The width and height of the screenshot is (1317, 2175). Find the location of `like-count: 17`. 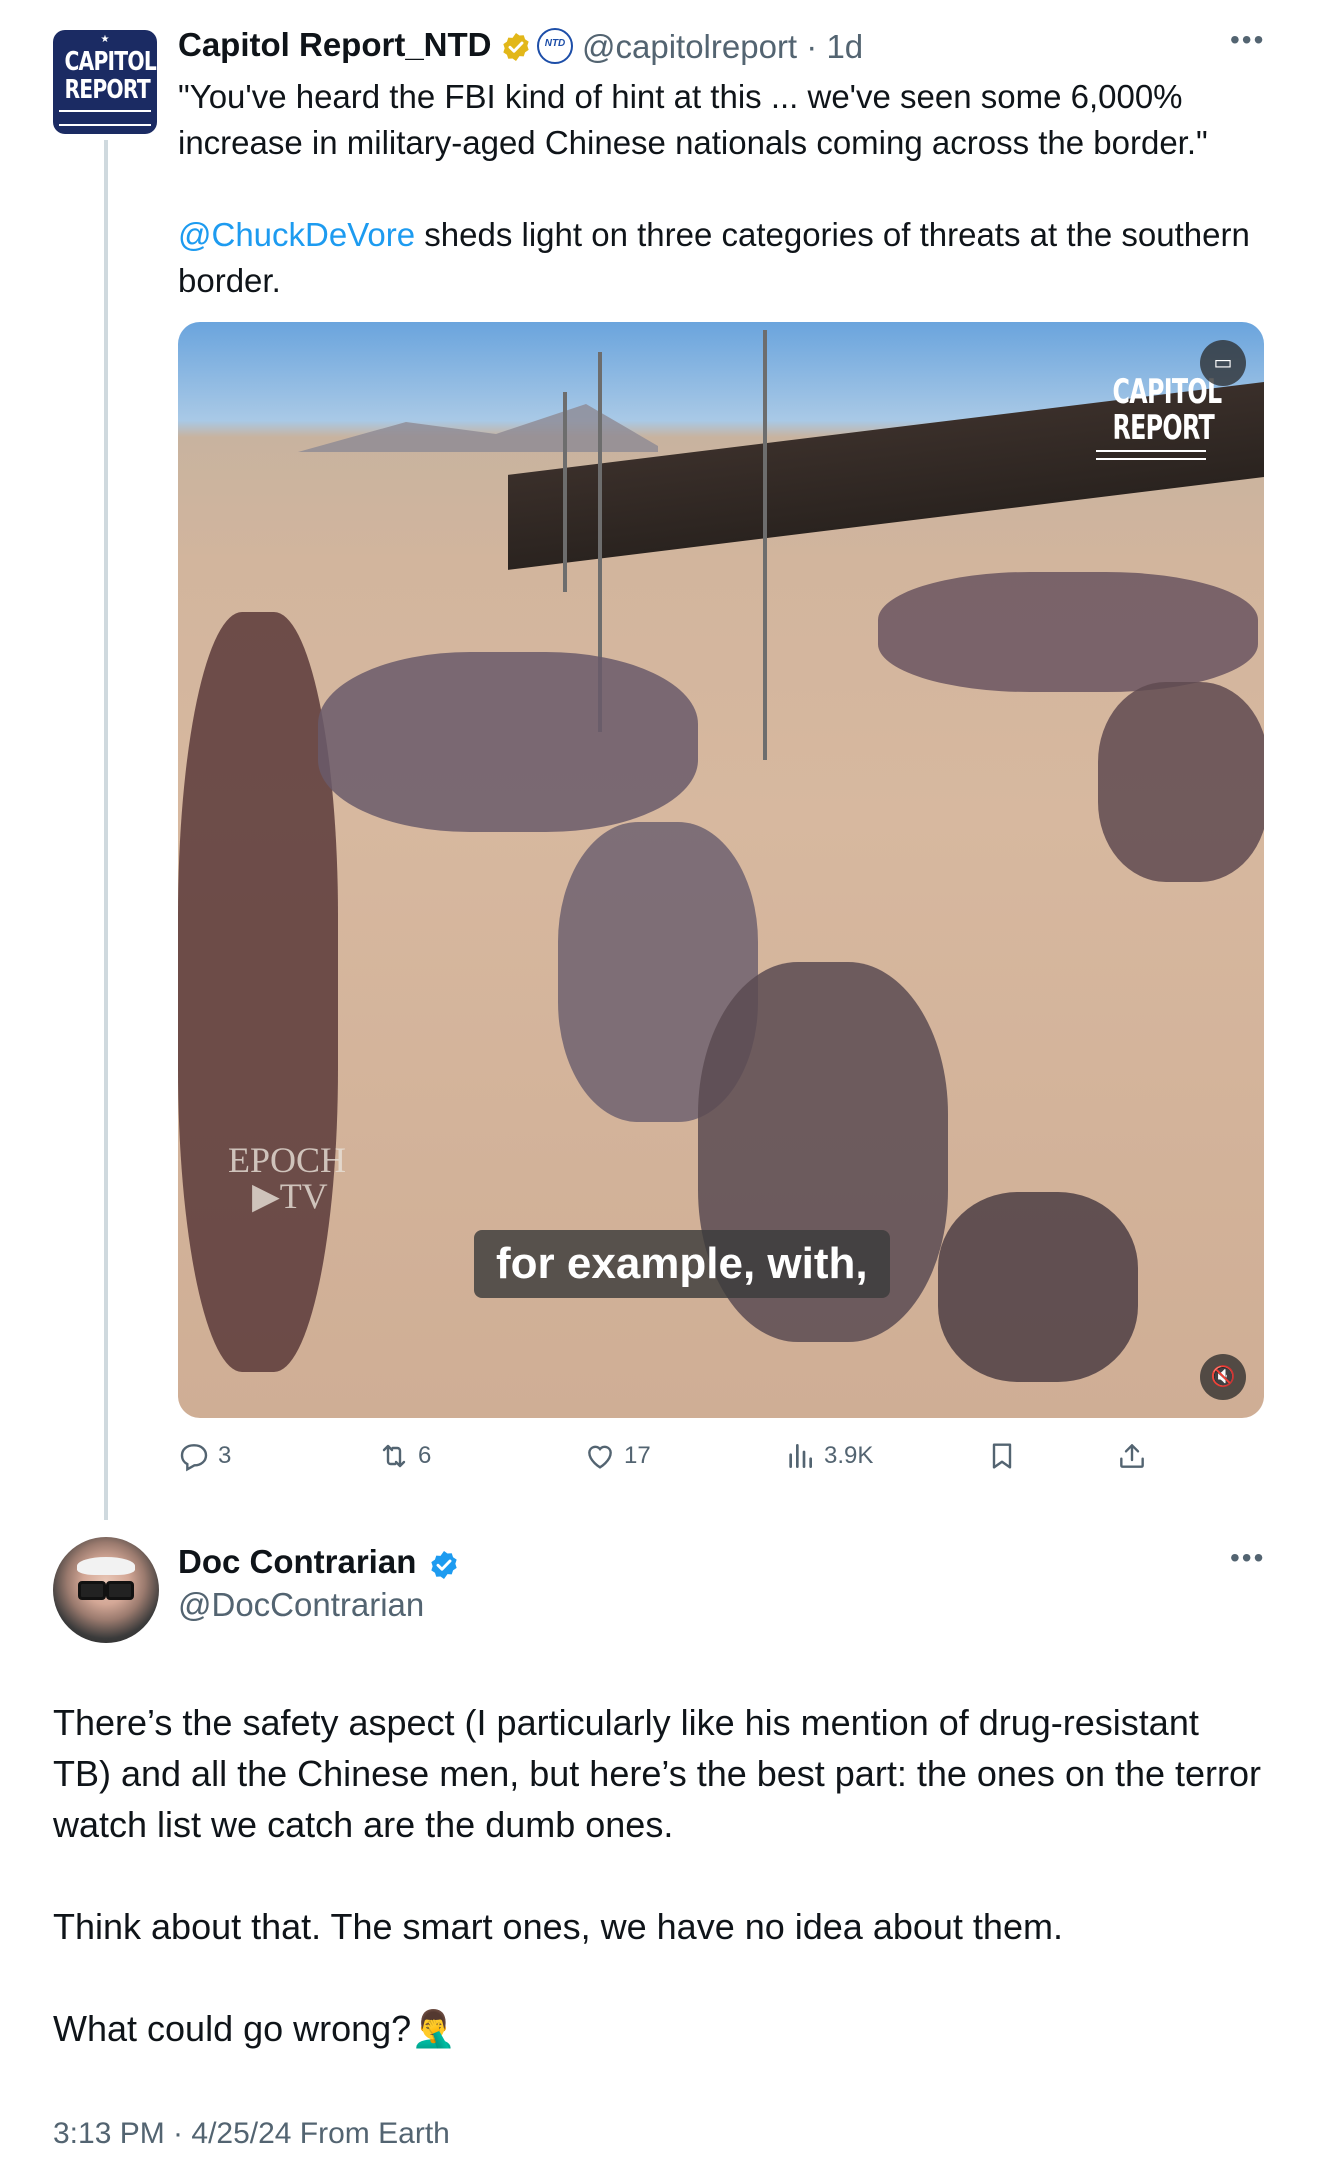

like-count: 17 is located at coordinates (637, 1455).